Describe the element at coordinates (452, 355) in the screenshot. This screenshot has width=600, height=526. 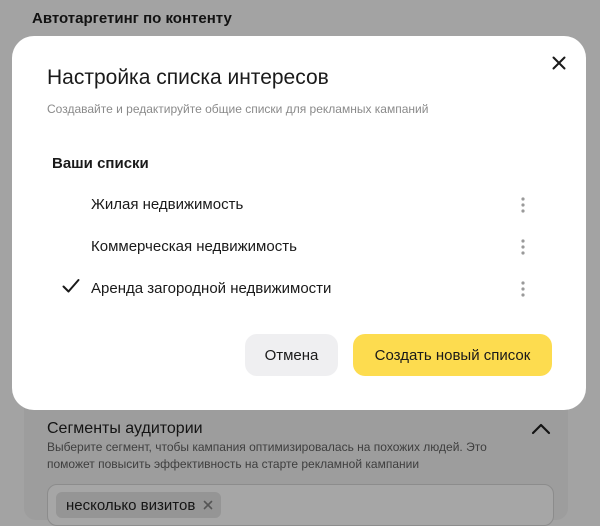
I see `create-list-button: Создать новый список` at that location.